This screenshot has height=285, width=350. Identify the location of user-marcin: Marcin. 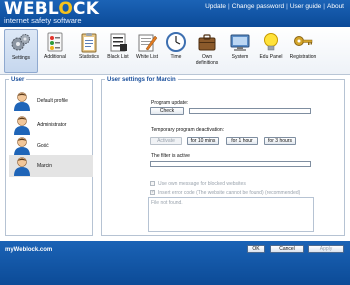
(51, 166).